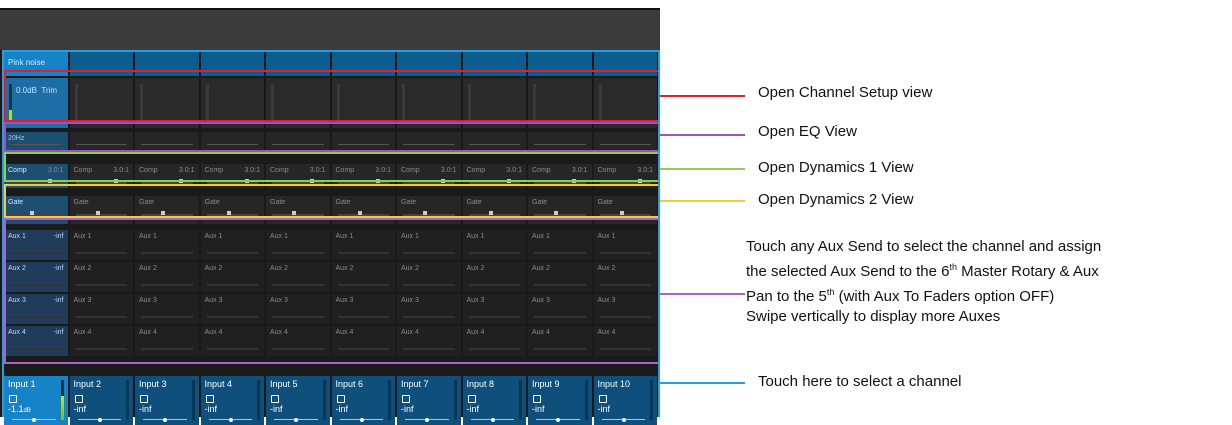 The width and height of the screenshot is (1232, 425). Describe the element at coordinates (845, 92) in the screenshot. I see `annotation-setup: Open Channel Setup view` at that location.